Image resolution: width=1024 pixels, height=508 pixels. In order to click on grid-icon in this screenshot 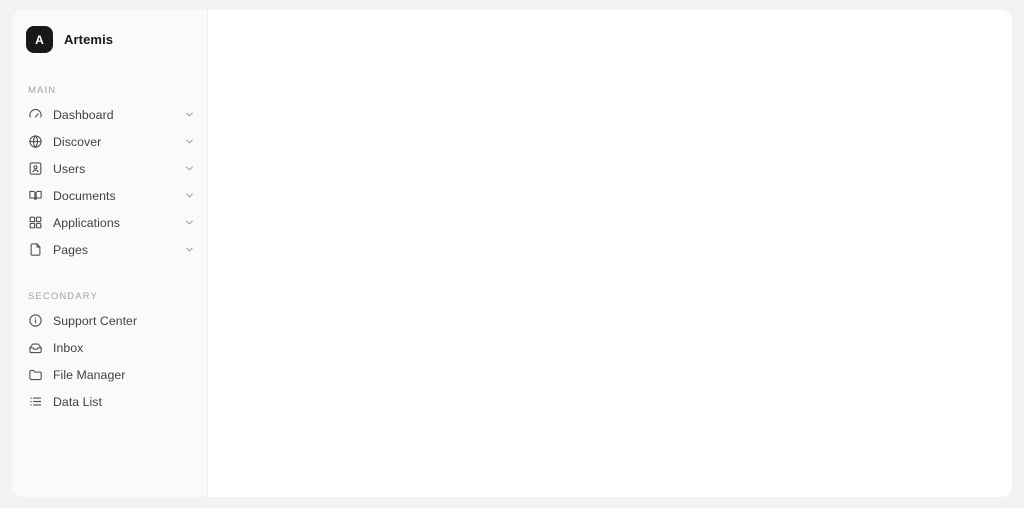, I will do `click(35, 222)`.